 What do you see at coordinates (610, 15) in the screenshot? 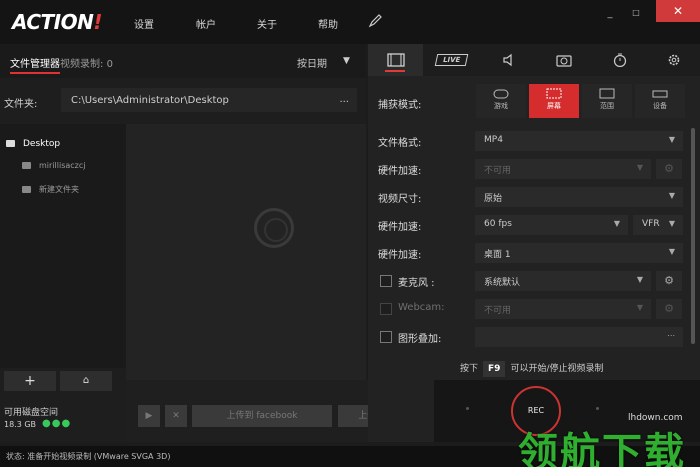
I see `minimize-button: _` at bounding box center [610, 15].